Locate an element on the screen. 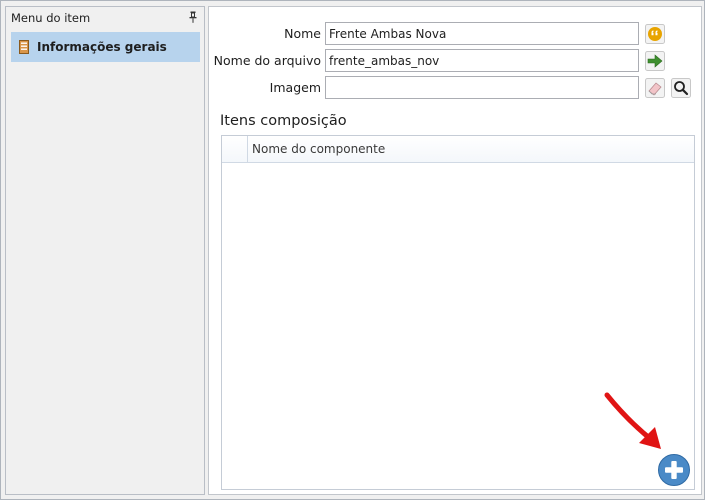 Image resolution: width=705 pixels, height=500 pixels. imagem-label: Imagem is located at coordinates (295, 87).